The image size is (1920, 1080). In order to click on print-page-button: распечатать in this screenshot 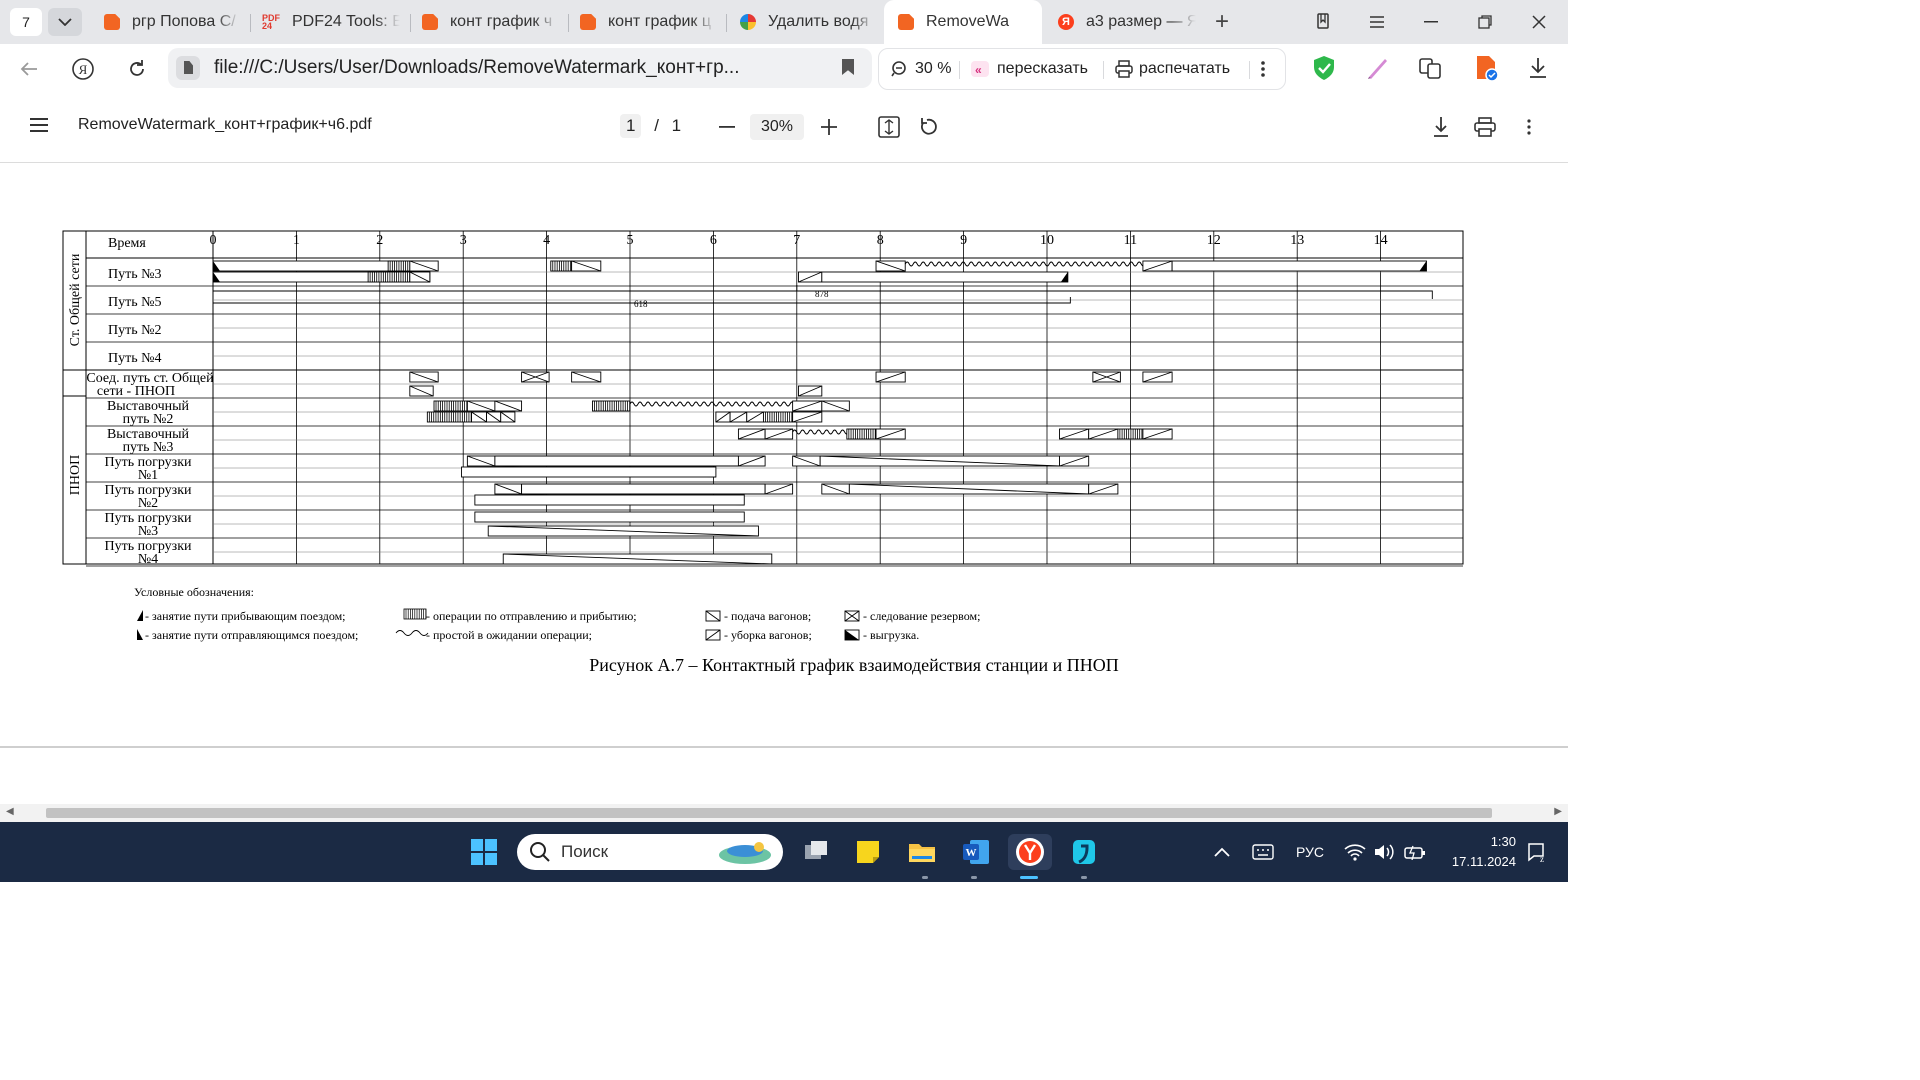, I will do `click(1172, 69)`.